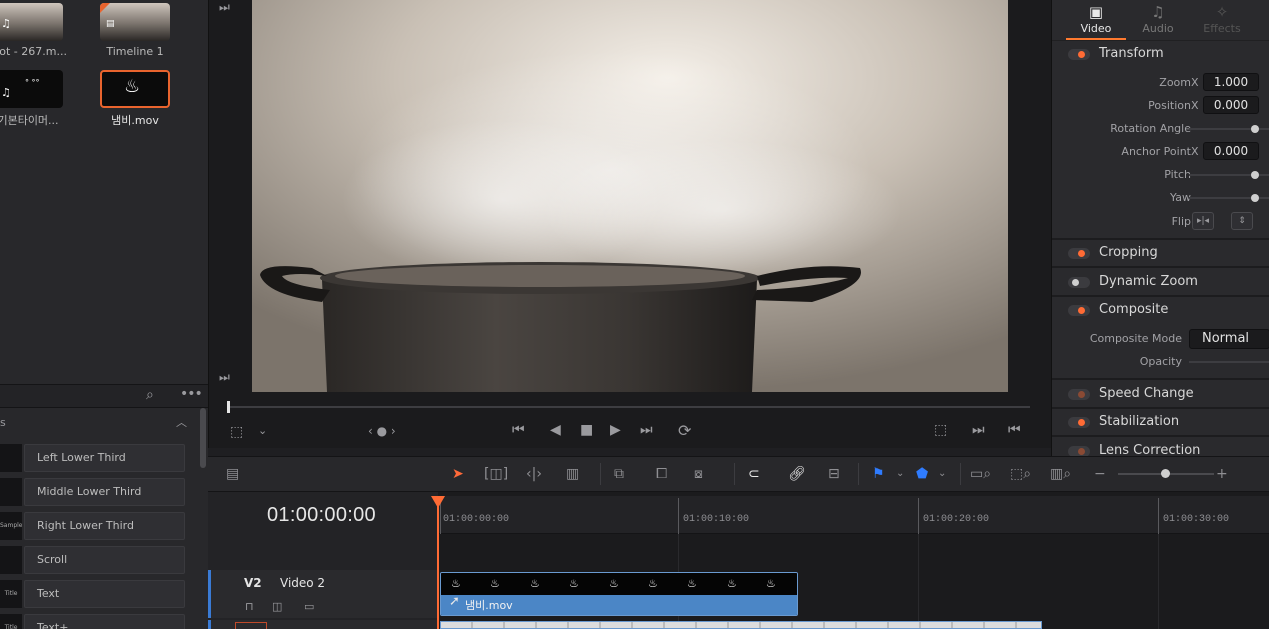 Image resolution: width=1269 pixels, height=629 pixels. What do you see at coordinates (438, 502) in the screenshot?
I see `playhead-handle` at bounding box center [438, 502].